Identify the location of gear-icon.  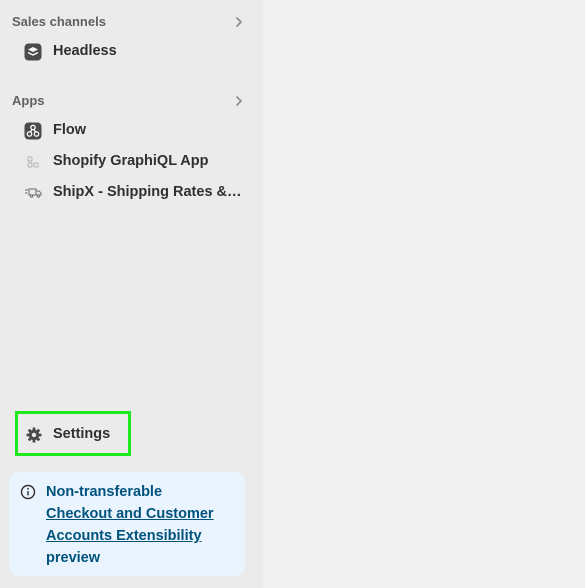
(34, 435).